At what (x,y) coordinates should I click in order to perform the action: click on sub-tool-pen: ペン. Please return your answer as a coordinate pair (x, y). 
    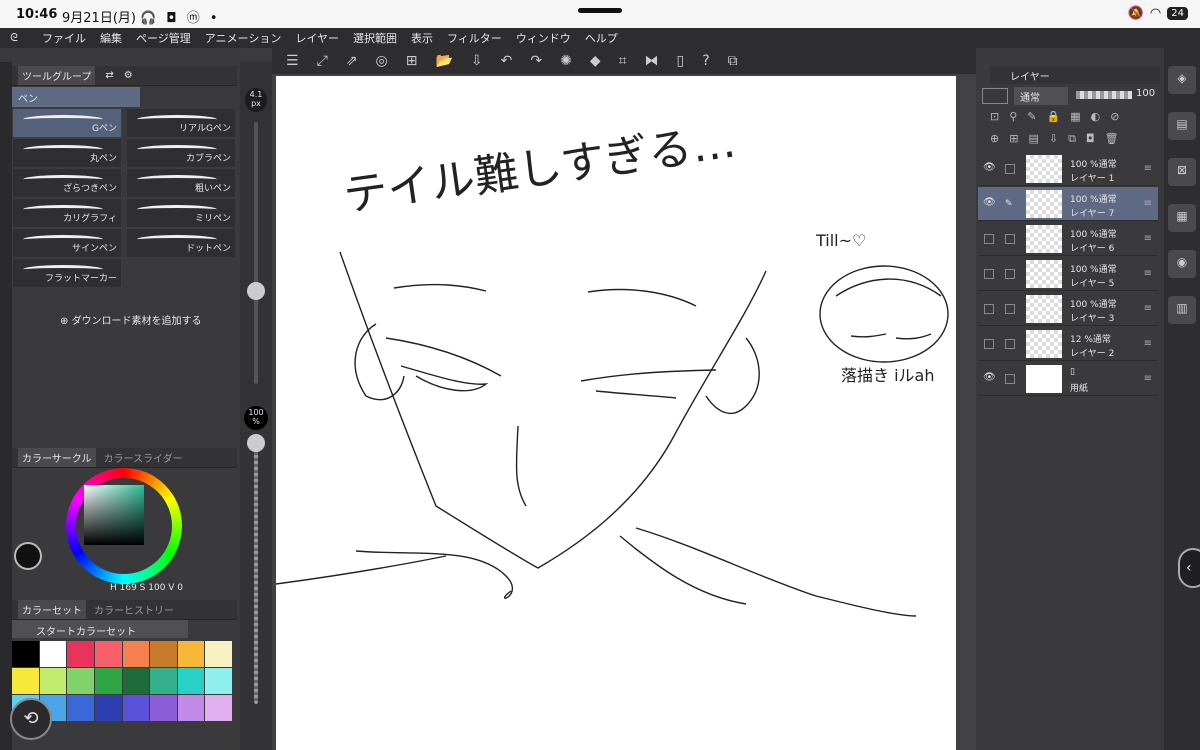
    Looking at the image, I should click on (76, 97).